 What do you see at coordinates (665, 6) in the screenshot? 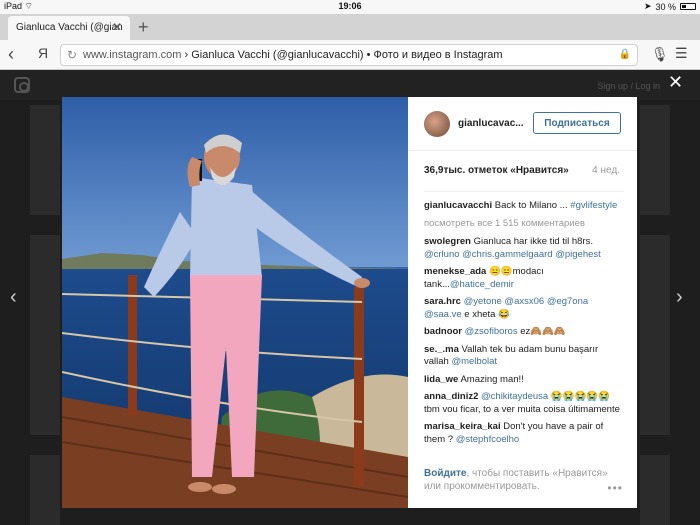
I see `battery-percent: 30 %` at bounding box center [665, 6].